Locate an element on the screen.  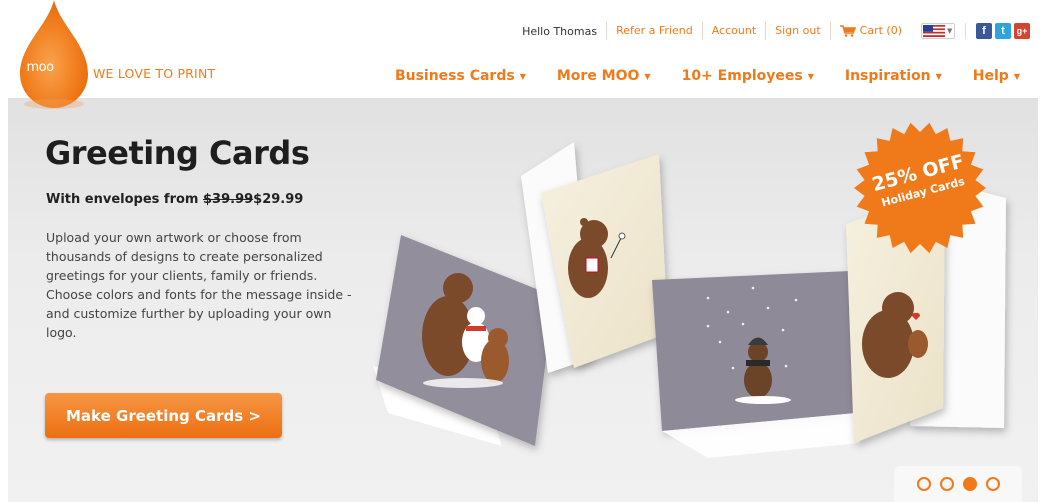
facebook-icon: f is located at coordinates (984, 31).